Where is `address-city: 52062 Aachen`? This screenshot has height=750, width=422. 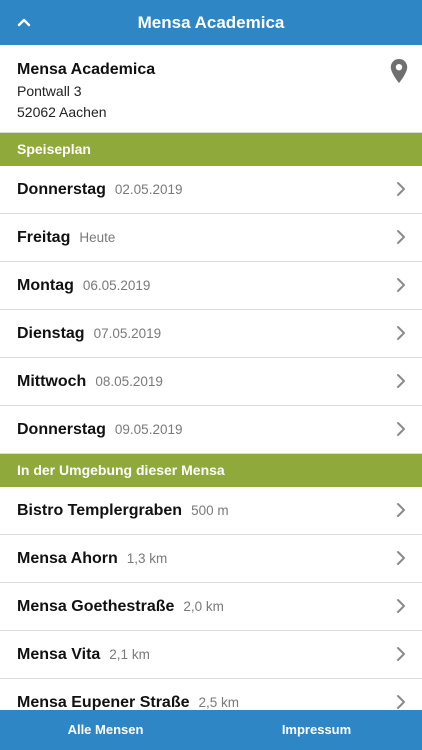 address-city: 52062 Aachen is located at coordinates (62, 112).